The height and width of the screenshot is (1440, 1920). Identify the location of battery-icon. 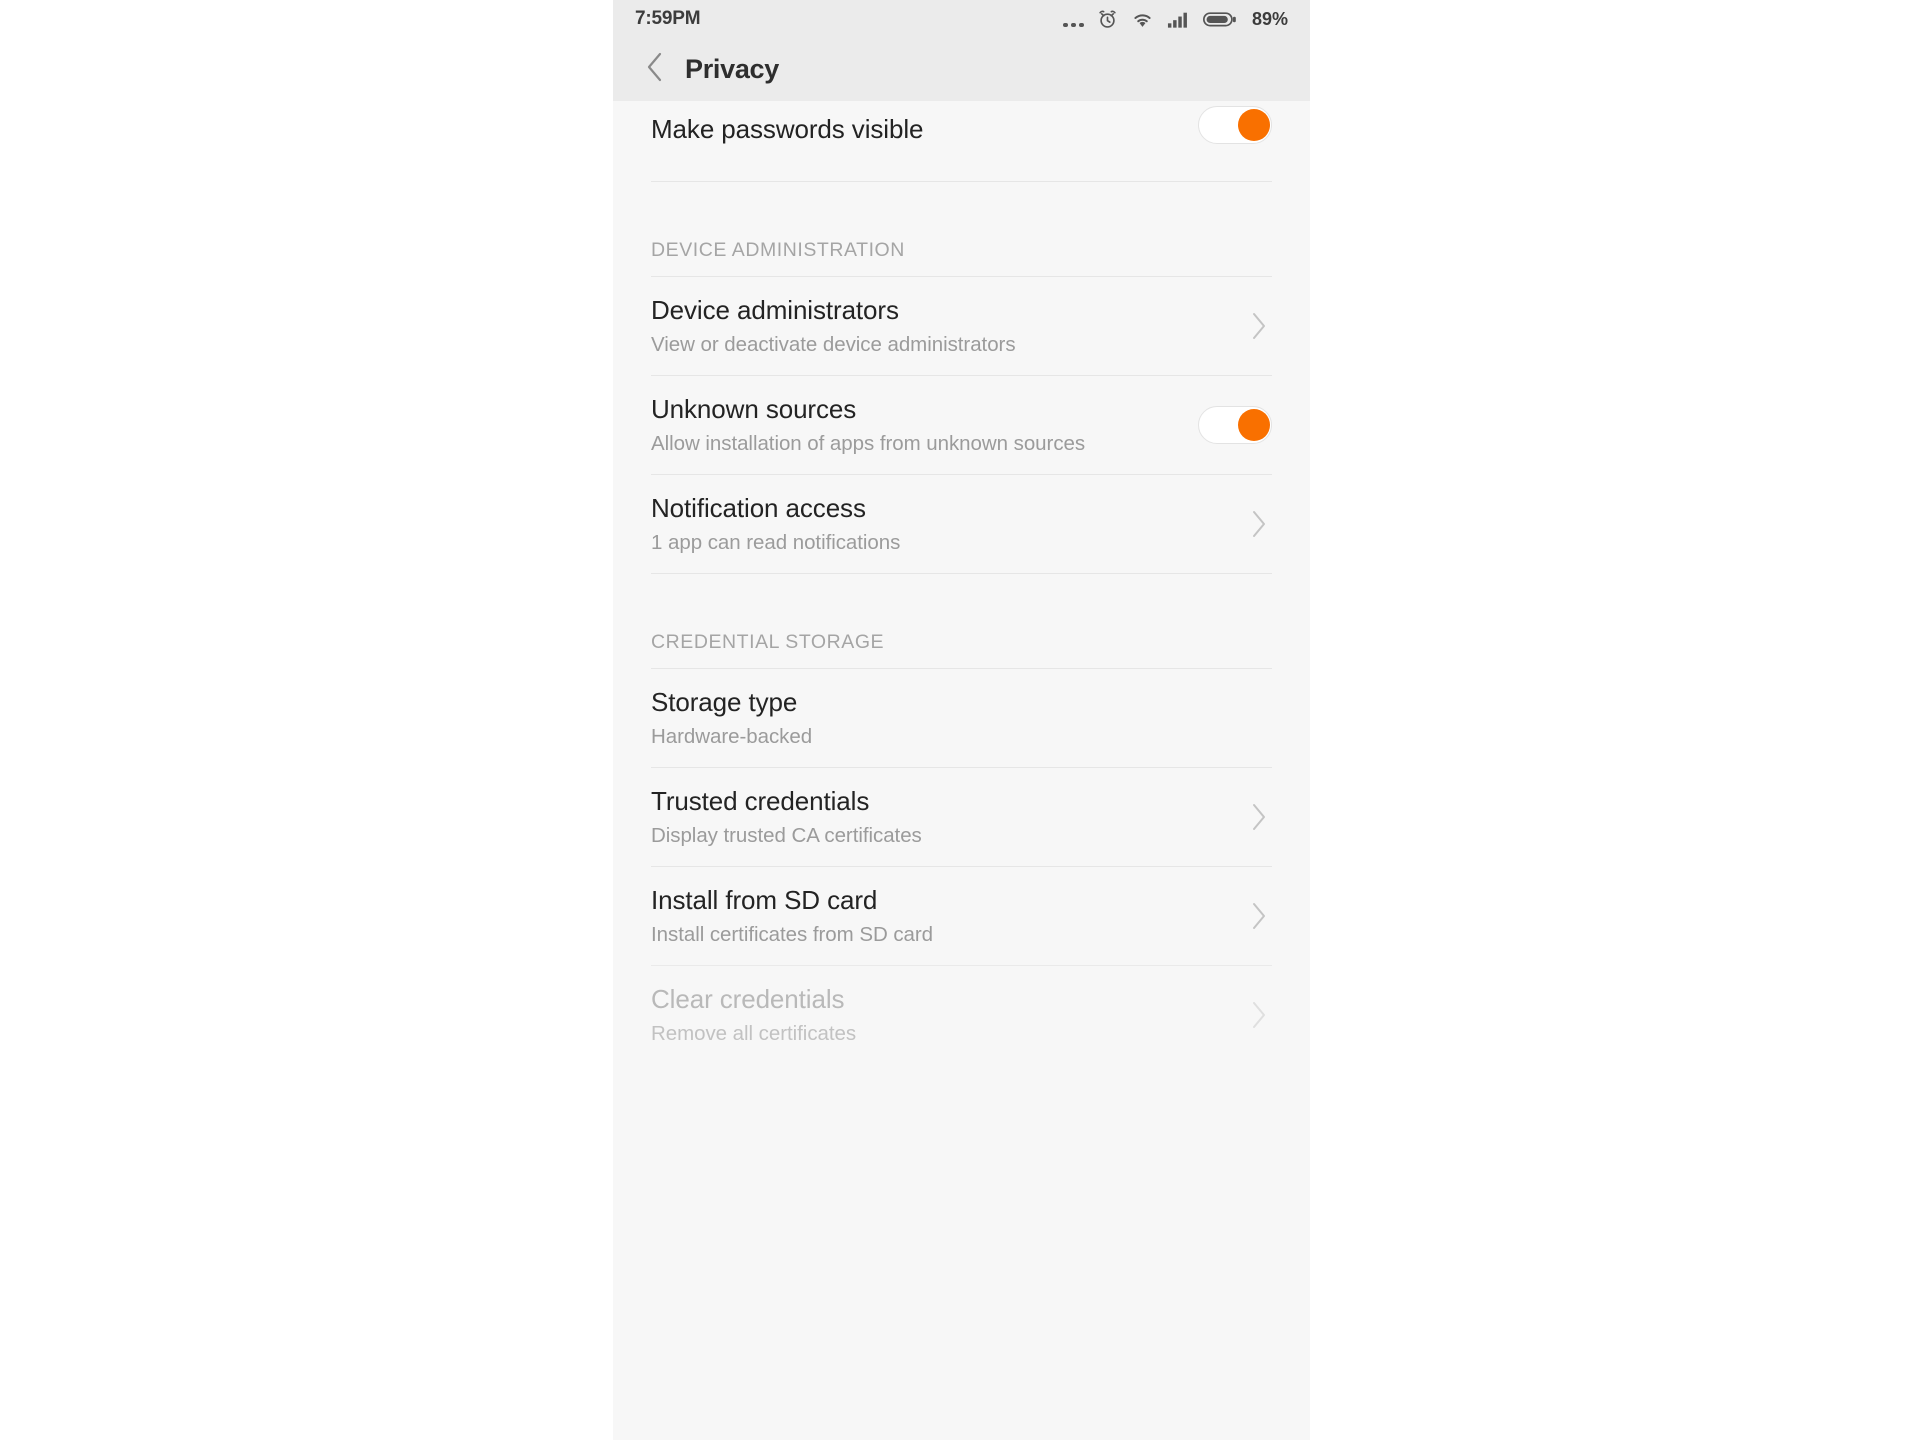
(1219, 19).